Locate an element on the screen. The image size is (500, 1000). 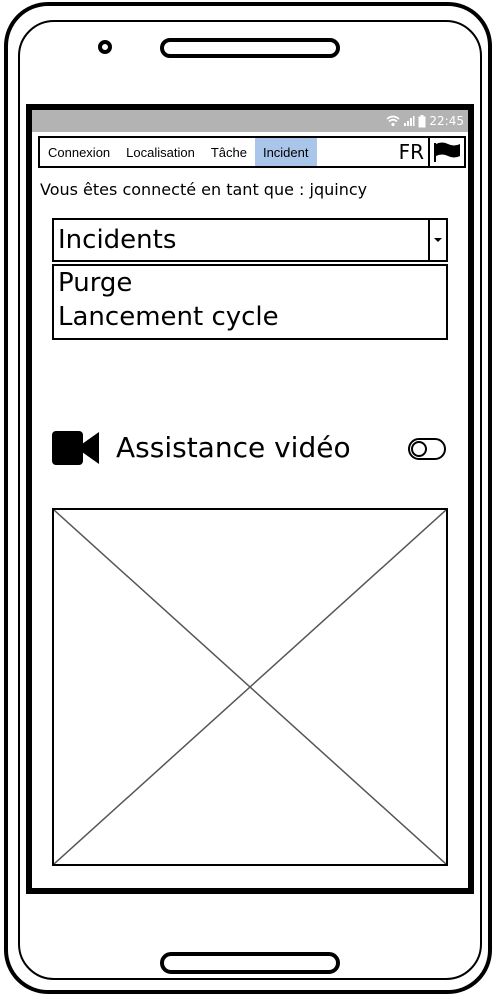
flag-icon is located at coordinates (447, 152).